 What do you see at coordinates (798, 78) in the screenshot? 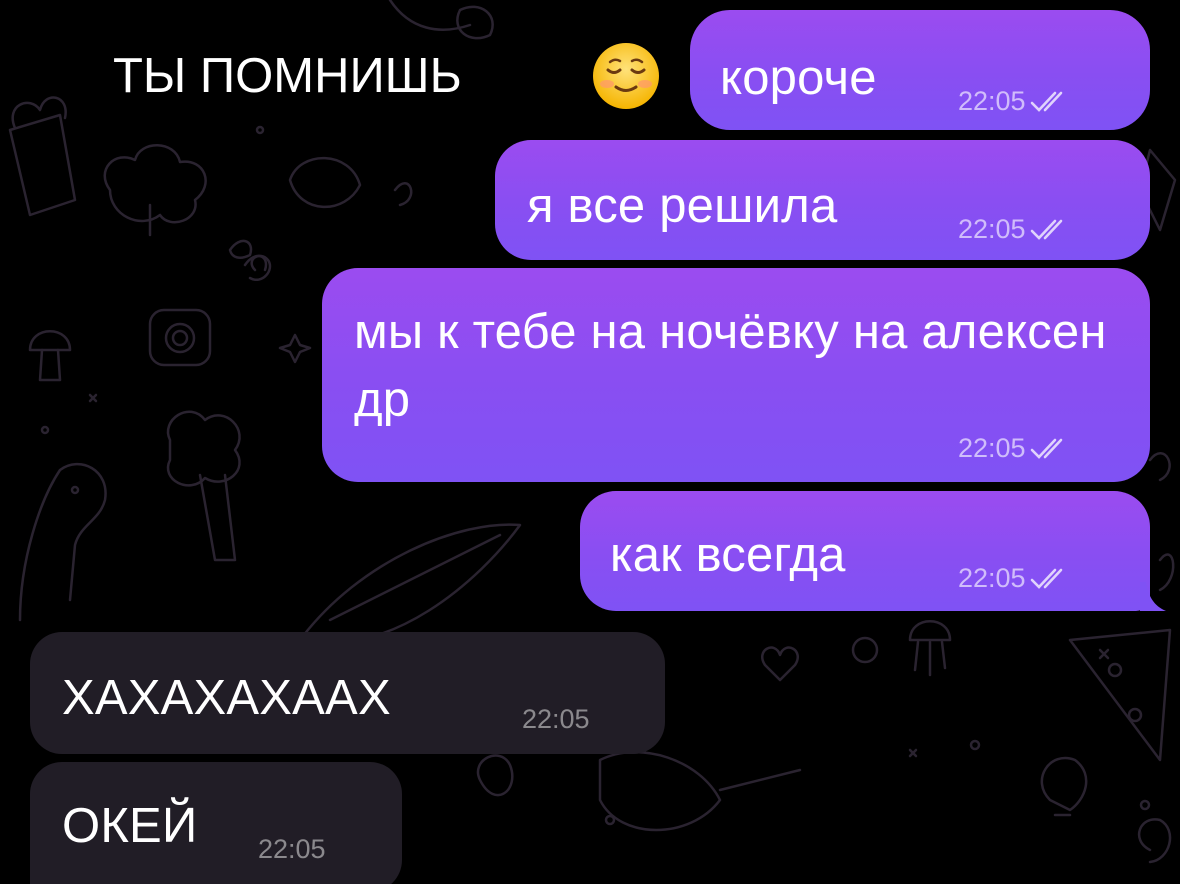
I see `message-text: короче` at bounding box center [798, 78].